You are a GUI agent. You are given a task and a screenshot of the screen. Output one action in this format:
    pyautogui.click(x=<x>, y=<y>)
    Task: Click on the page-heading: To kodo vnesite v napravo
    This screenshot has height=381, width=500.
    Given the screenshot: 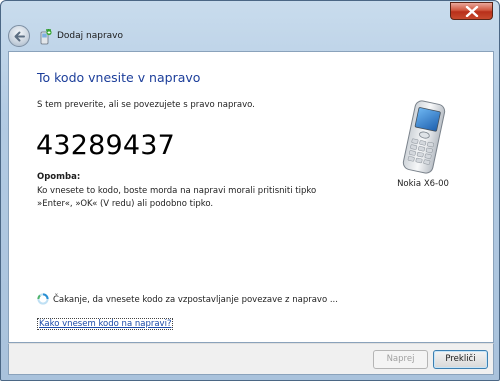 What is the action you would take?
    pyautogui.click(x=119, y=77)
    